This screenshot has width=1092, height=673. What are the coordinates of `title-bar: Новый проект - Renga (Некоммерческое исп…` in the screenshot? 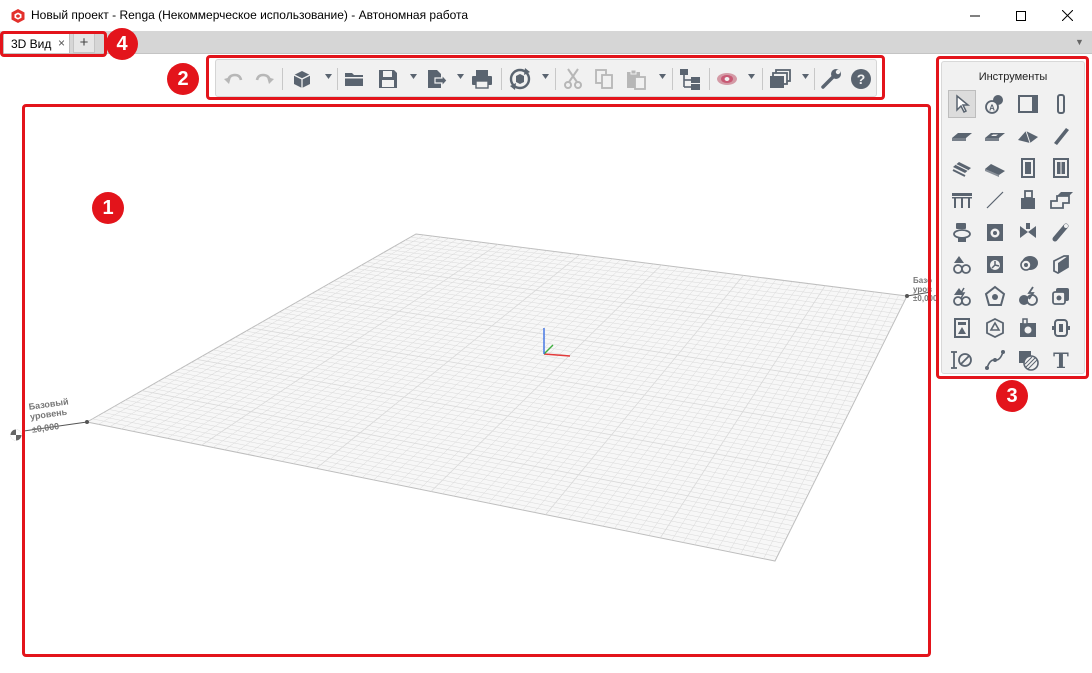 It's located at (546, 15).